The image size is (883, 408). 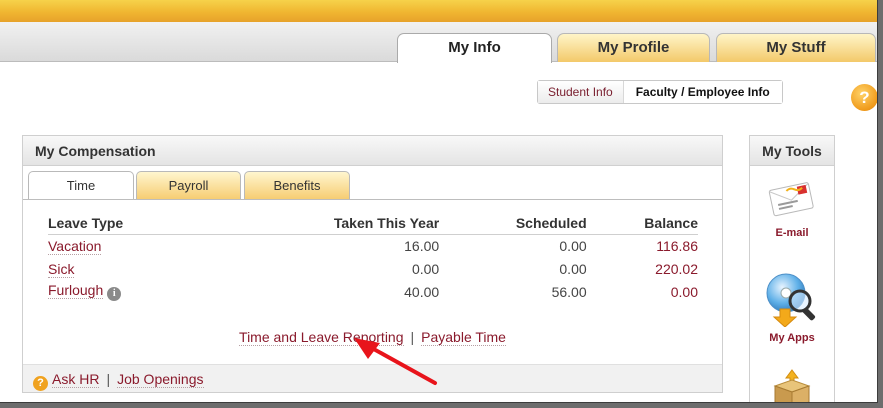 I want to click on tab-my-info: My Info, so click(x=474, y=48).